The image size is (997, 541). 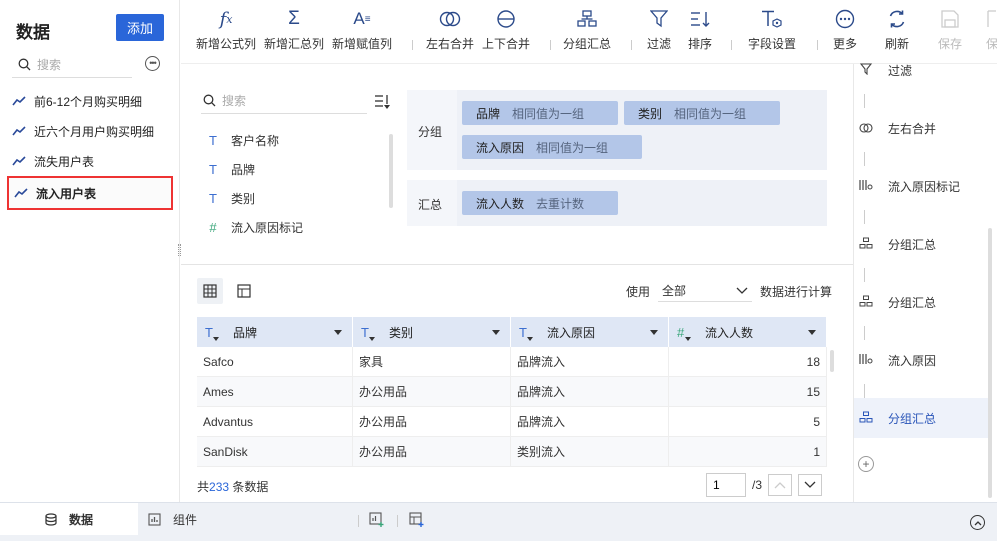 What do you see at coordinates (255, 169) in the screenshot?
I see `field-item: T 品牌` at bounding box center [255, 169].